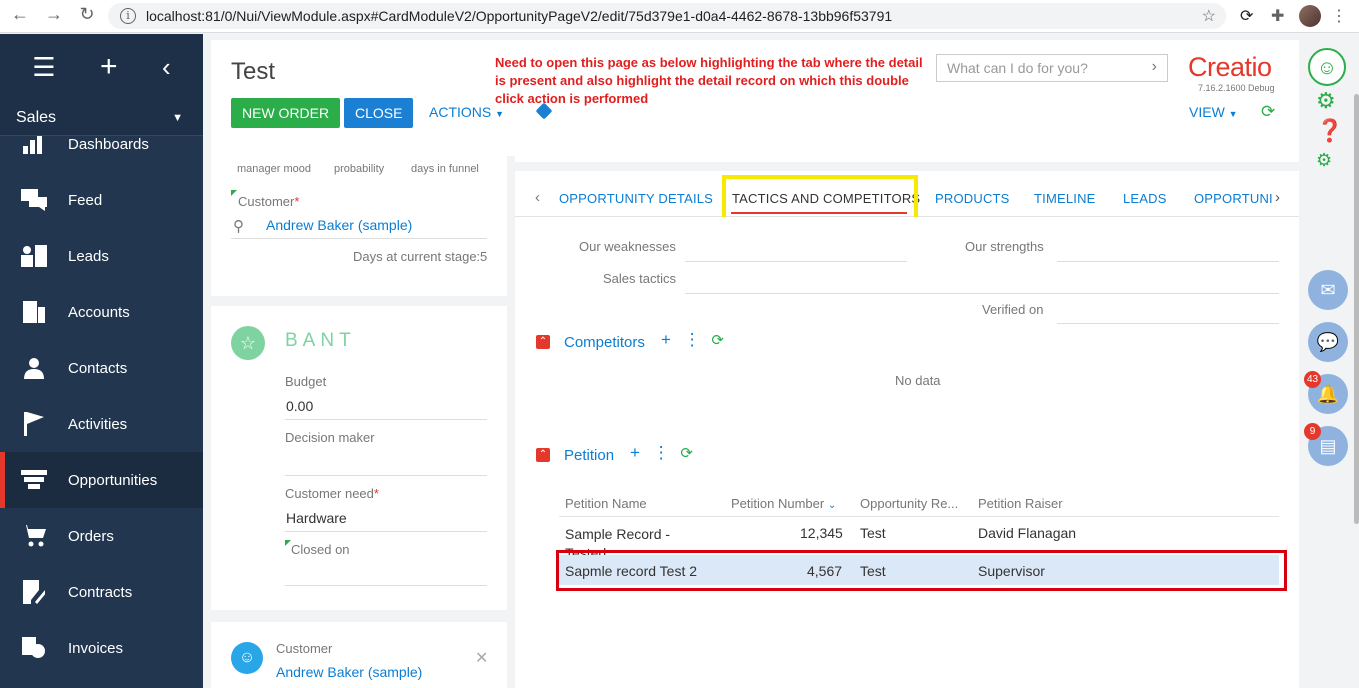  What do you see at coordinates (1154, 67) in the screenshot?
I see `chevron-right-icon: ›` at bounding box center [1154, 67].